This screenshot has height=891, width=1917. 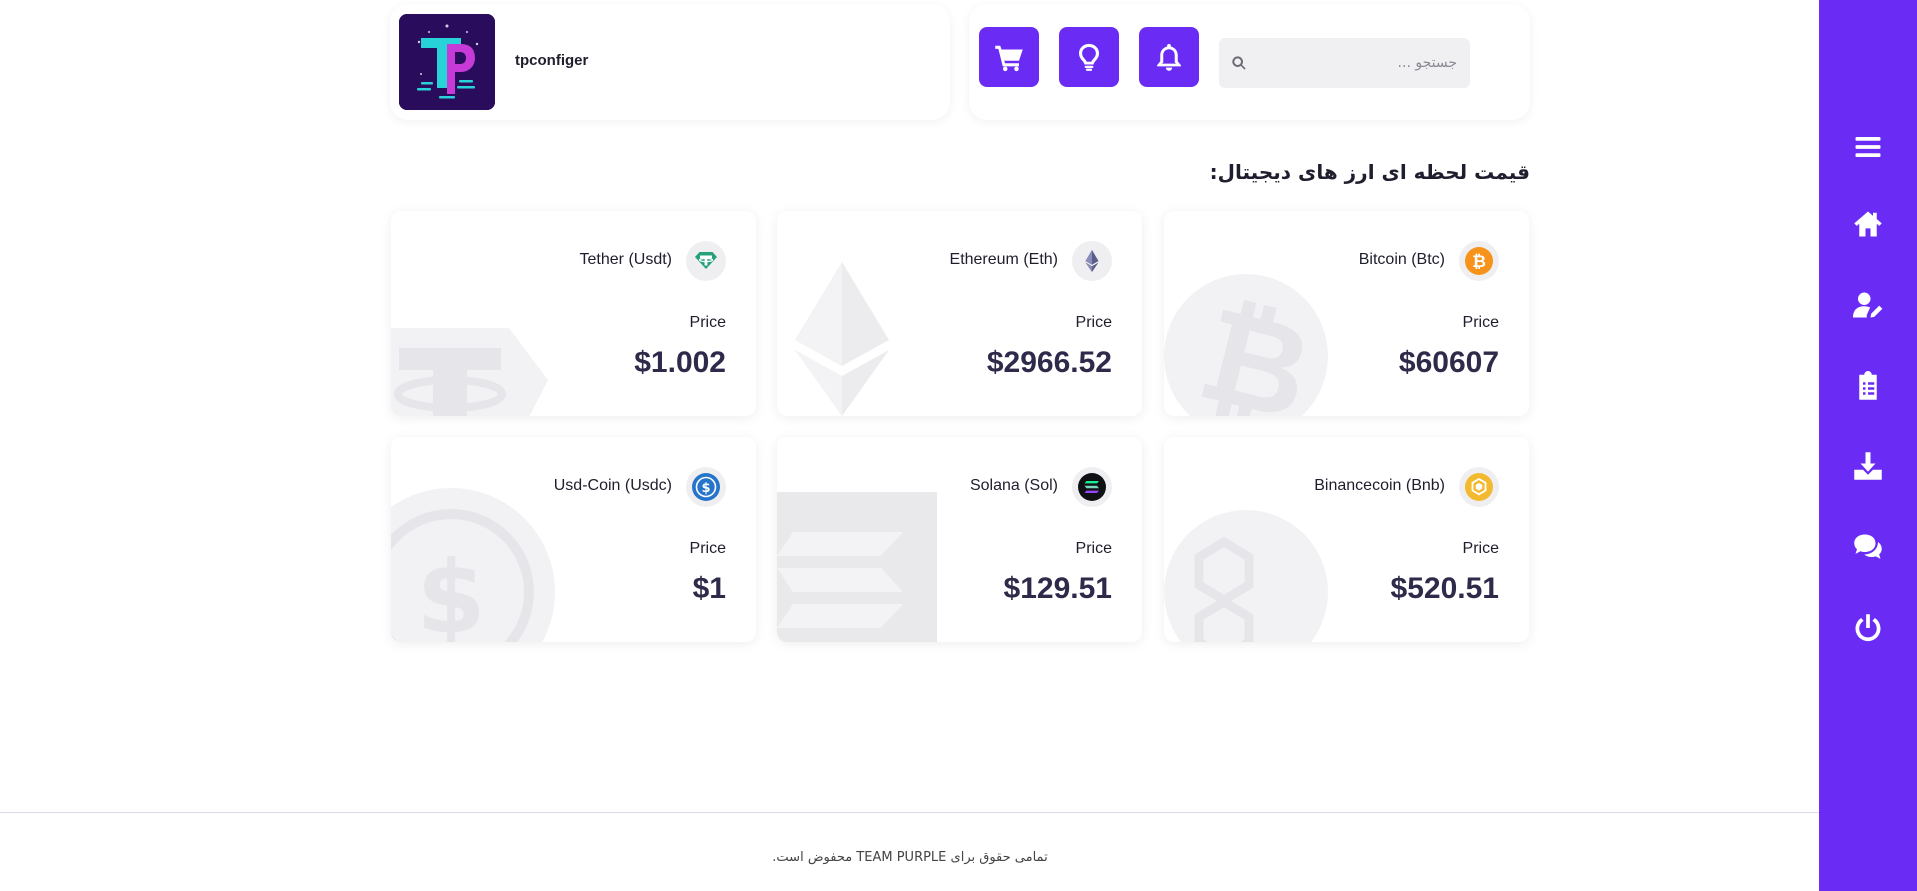 I want to click on lightbulb-icon, so click(x=1089, y=57).